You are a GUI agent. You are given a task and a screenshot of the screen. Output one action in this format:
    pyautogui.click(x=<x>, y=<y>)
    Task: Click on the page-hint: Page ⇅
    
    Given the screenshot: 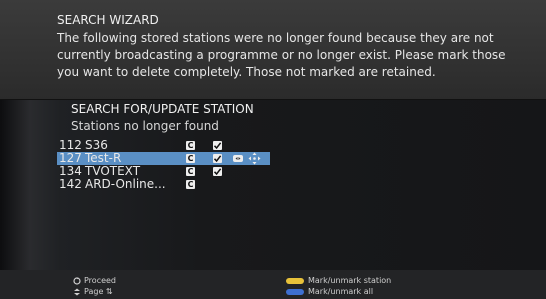 What is the action you would take?
    pyautogui.click(x=93, y=291)
    